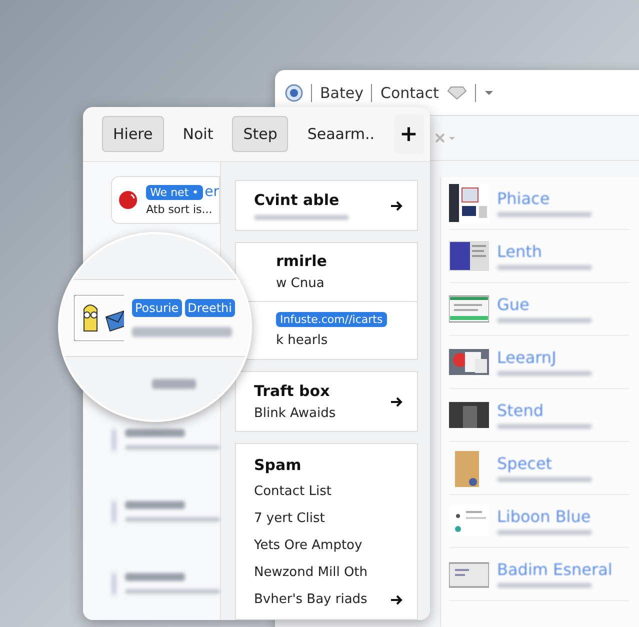 This screenshot has width=639, height=627. I want to click on card-title: Spam, so click(278, 465).